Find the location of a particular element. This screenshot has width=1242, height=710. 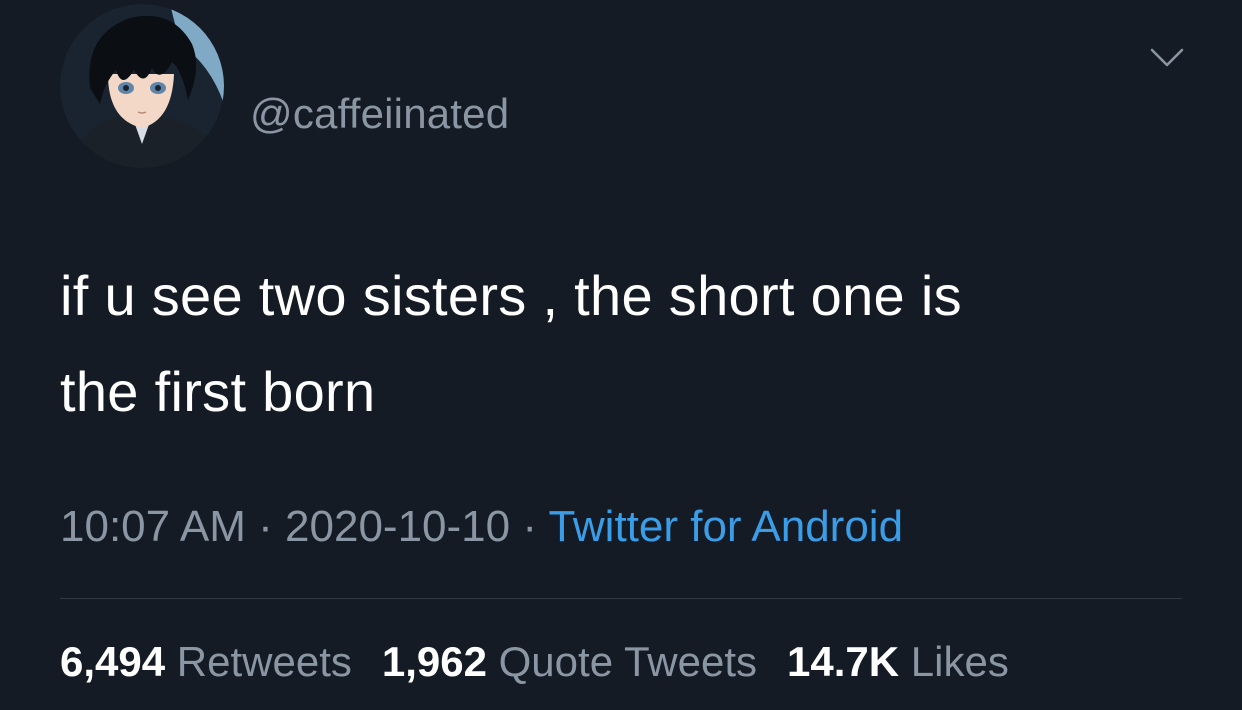

avatar-image is located at coordinates (142, 86).